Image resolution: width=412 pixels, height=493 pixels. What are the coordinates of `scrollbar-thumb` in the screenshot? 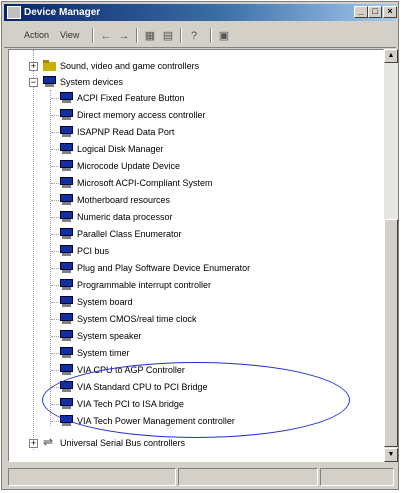 It's located at (391, 333).